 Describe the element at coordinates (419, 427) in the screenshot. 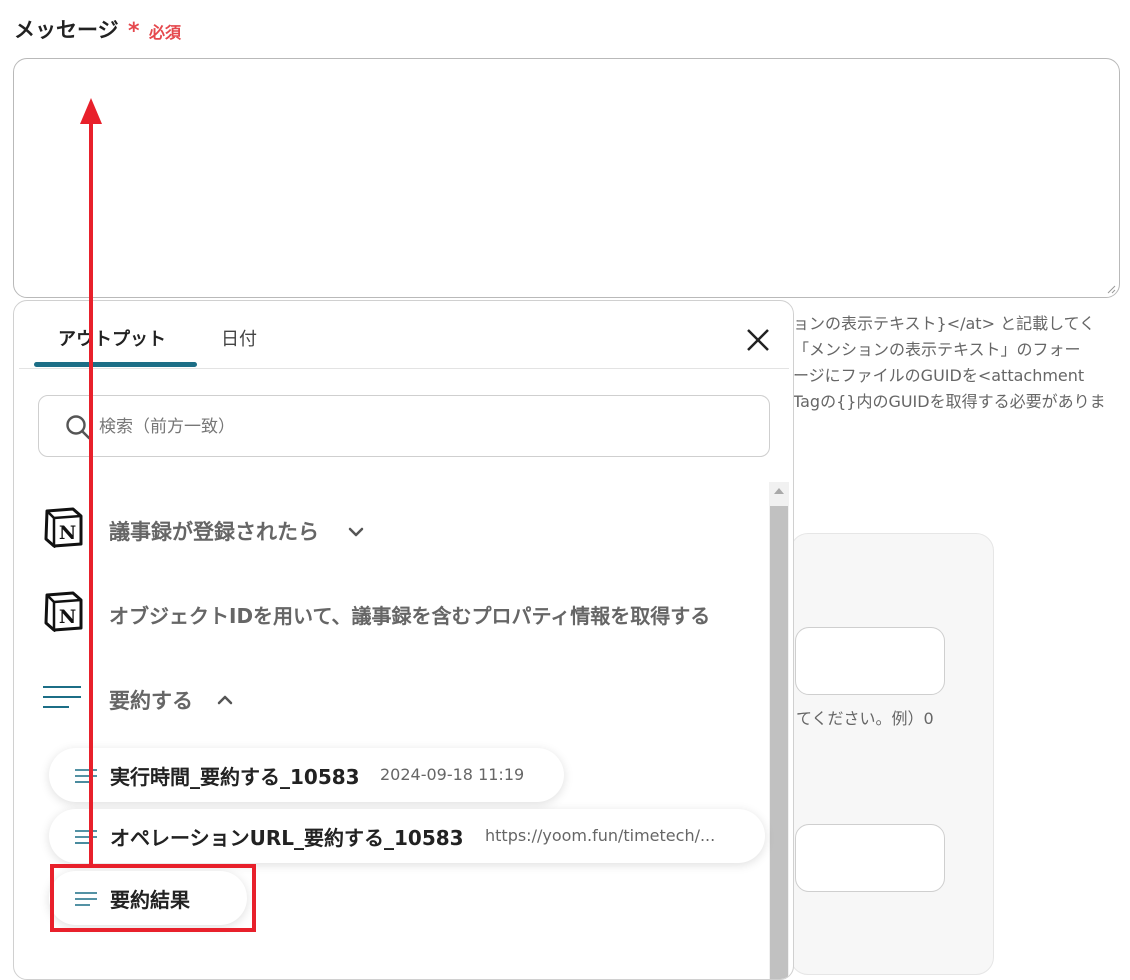

I see `search-input` at that location.